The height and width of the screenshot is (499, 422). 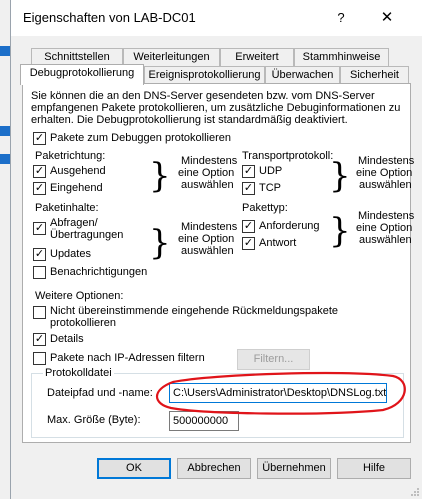 I want to click on queries-checkbox: ✓, so click(x=39, y=228).